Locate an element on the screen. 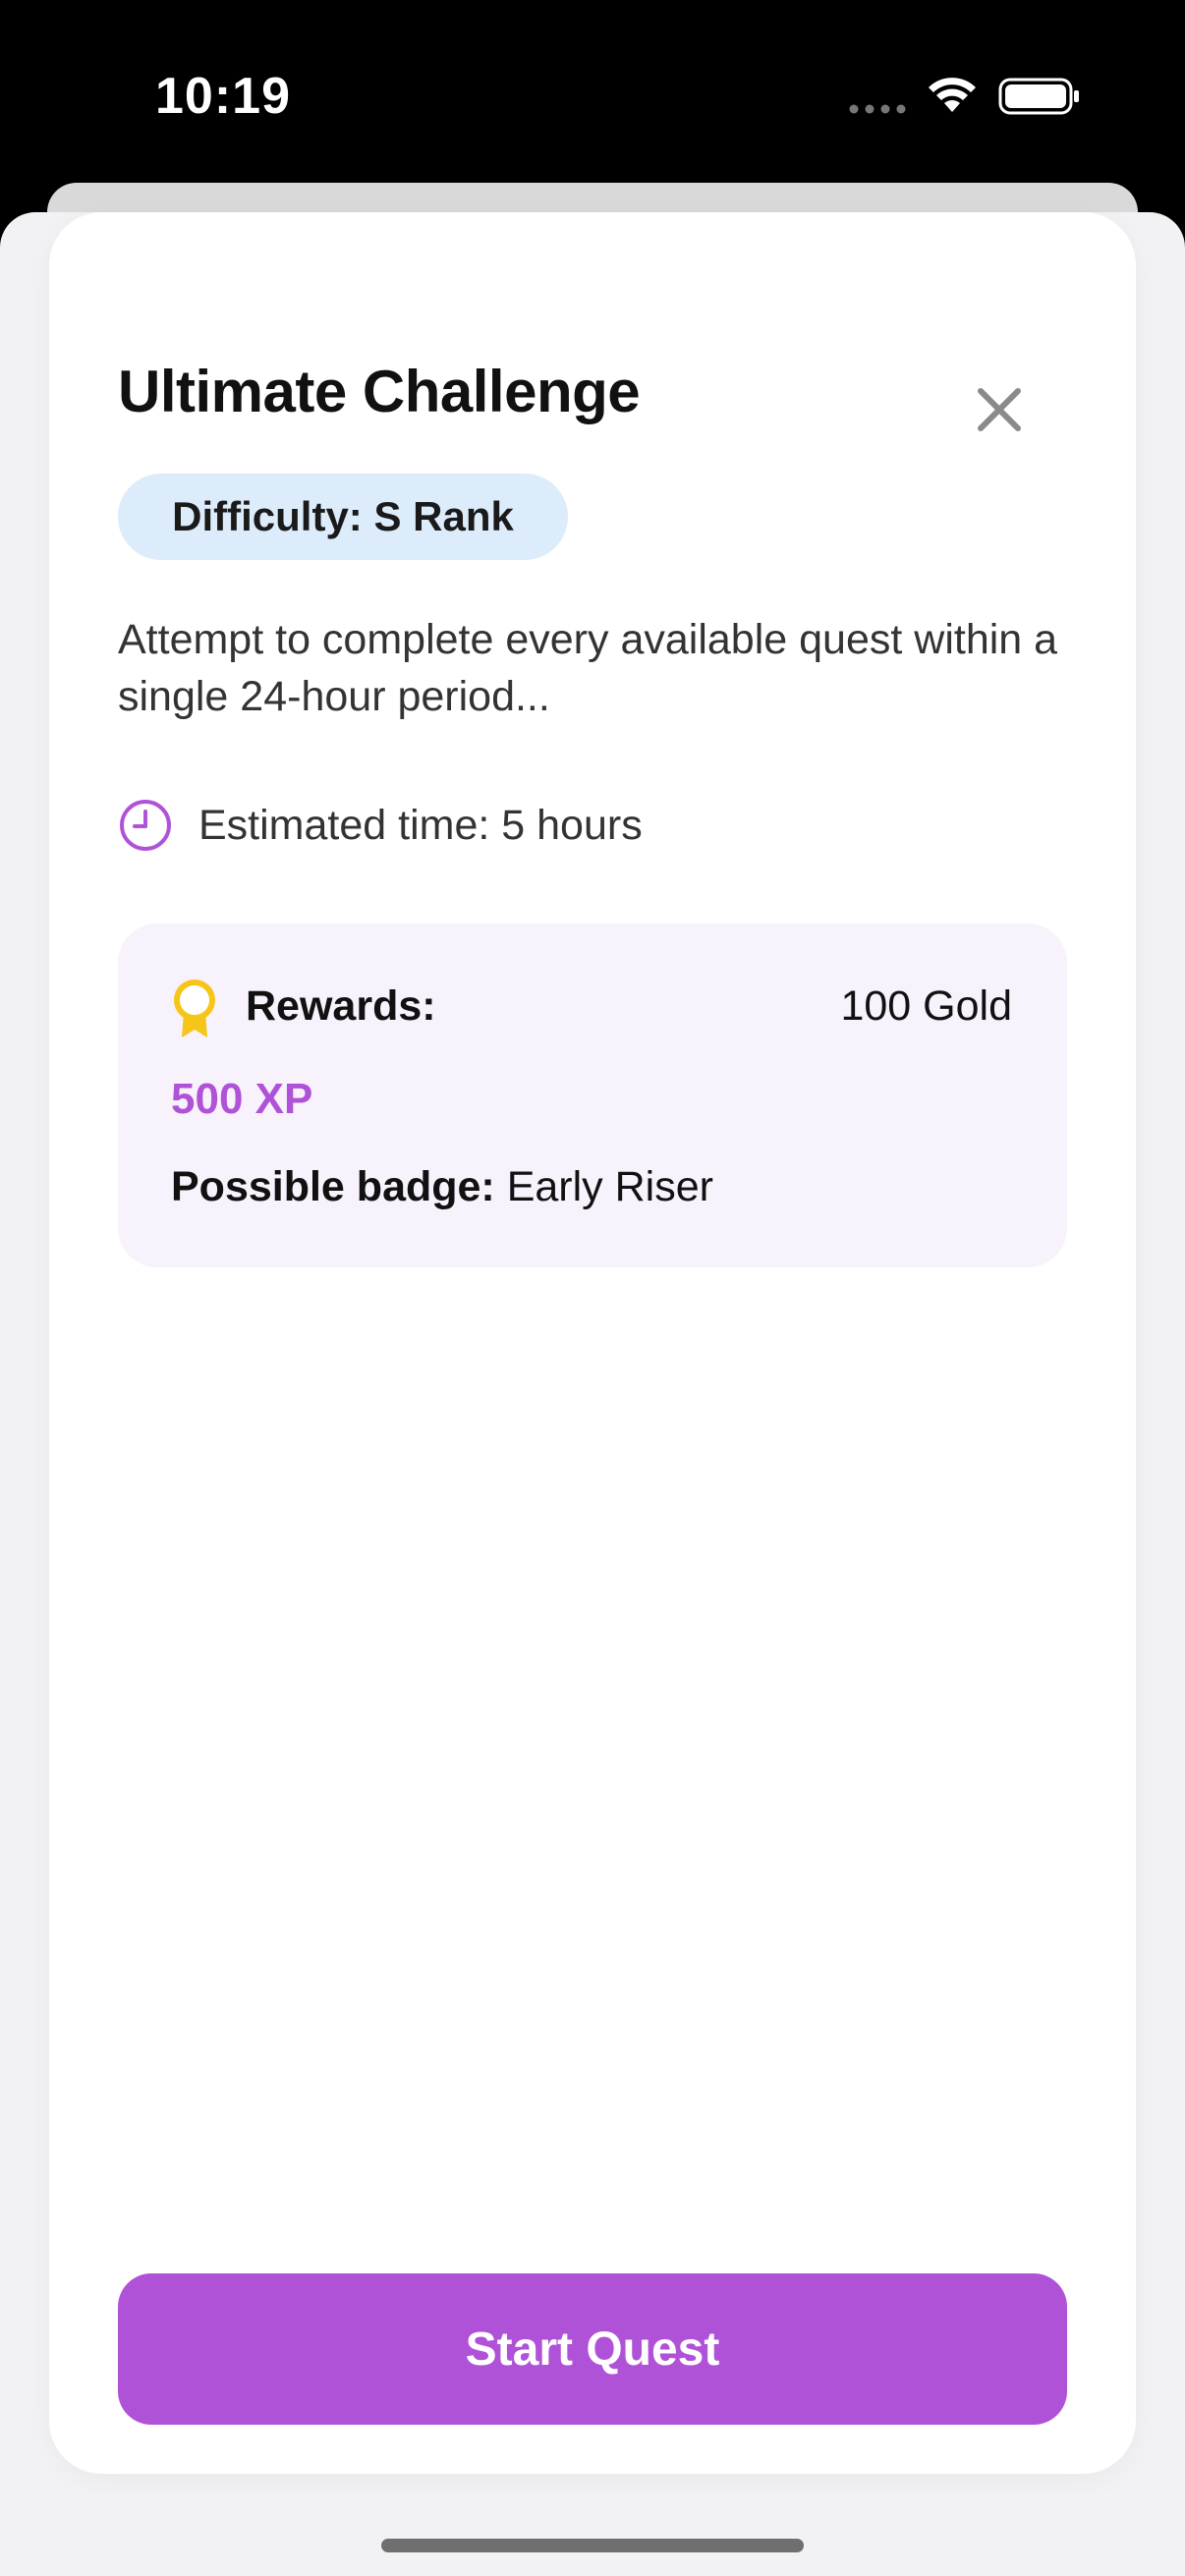 The width and height of the screenshot is (1185, 2576). difficulty-badge: Difficulty: S Rank is located at coordinates (343, 517).